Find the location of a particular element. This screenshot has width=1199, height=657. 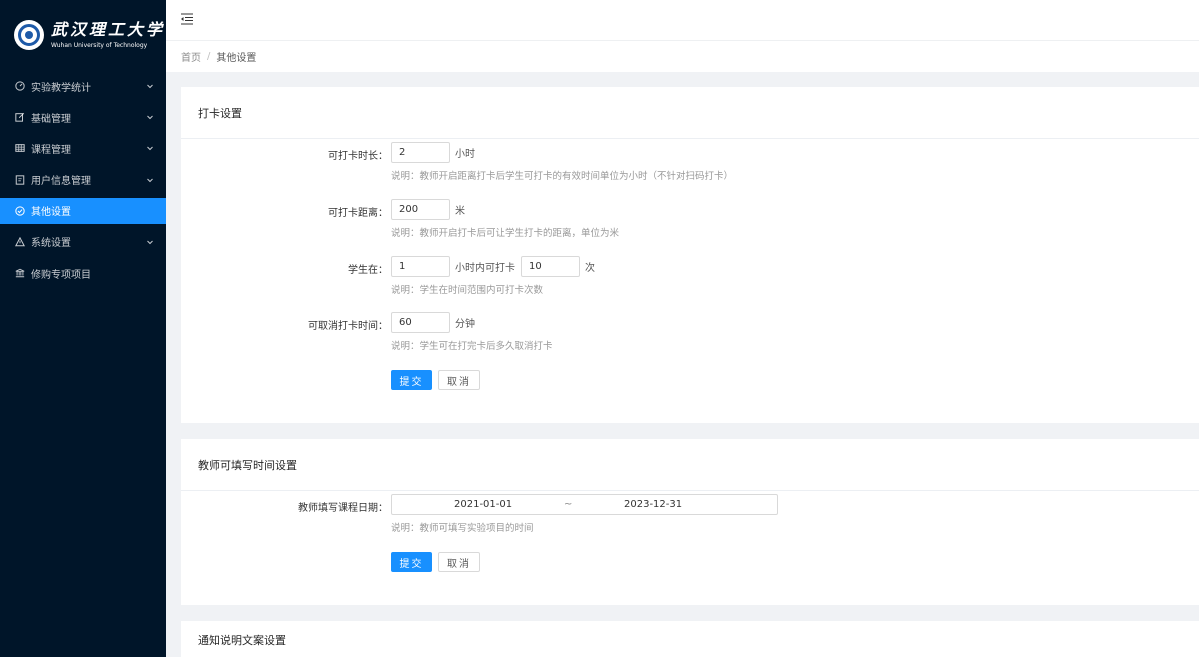

profile-icon is located at coordinates (20, 179).